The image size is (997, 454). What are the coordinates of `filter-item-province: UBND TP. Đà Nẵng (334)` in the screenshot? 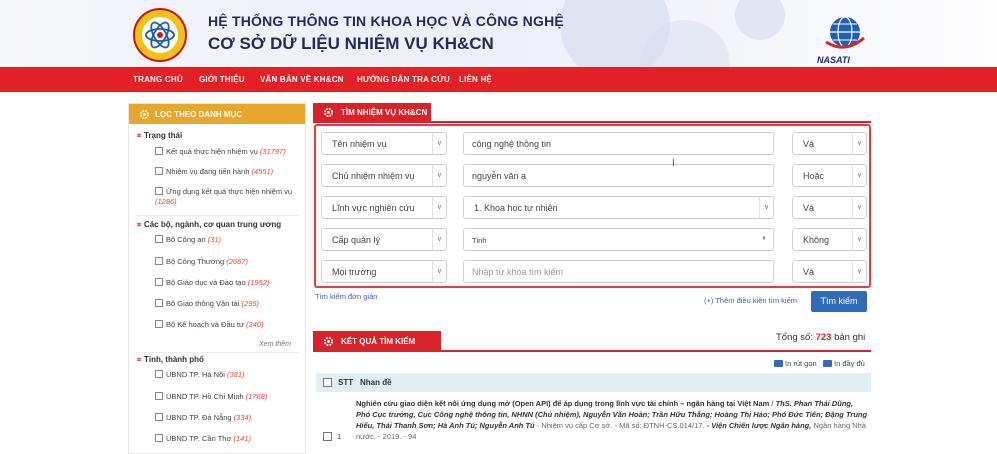 It's located at (229, 418).